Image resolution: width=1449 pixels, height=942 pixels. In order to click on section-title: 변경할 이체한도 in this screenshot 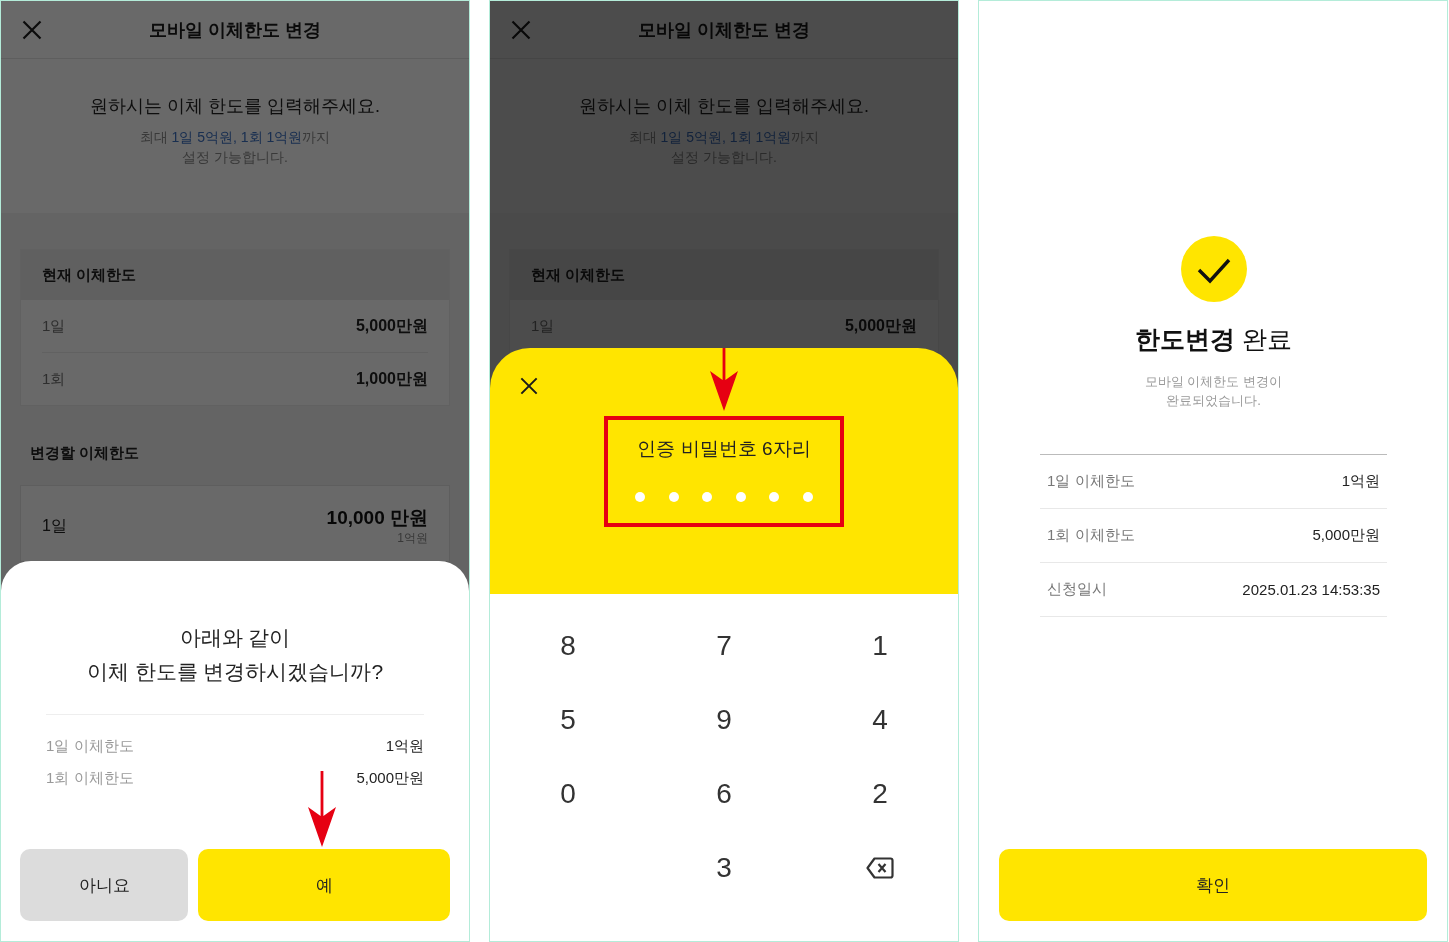, I will do `click(85, 453)`.